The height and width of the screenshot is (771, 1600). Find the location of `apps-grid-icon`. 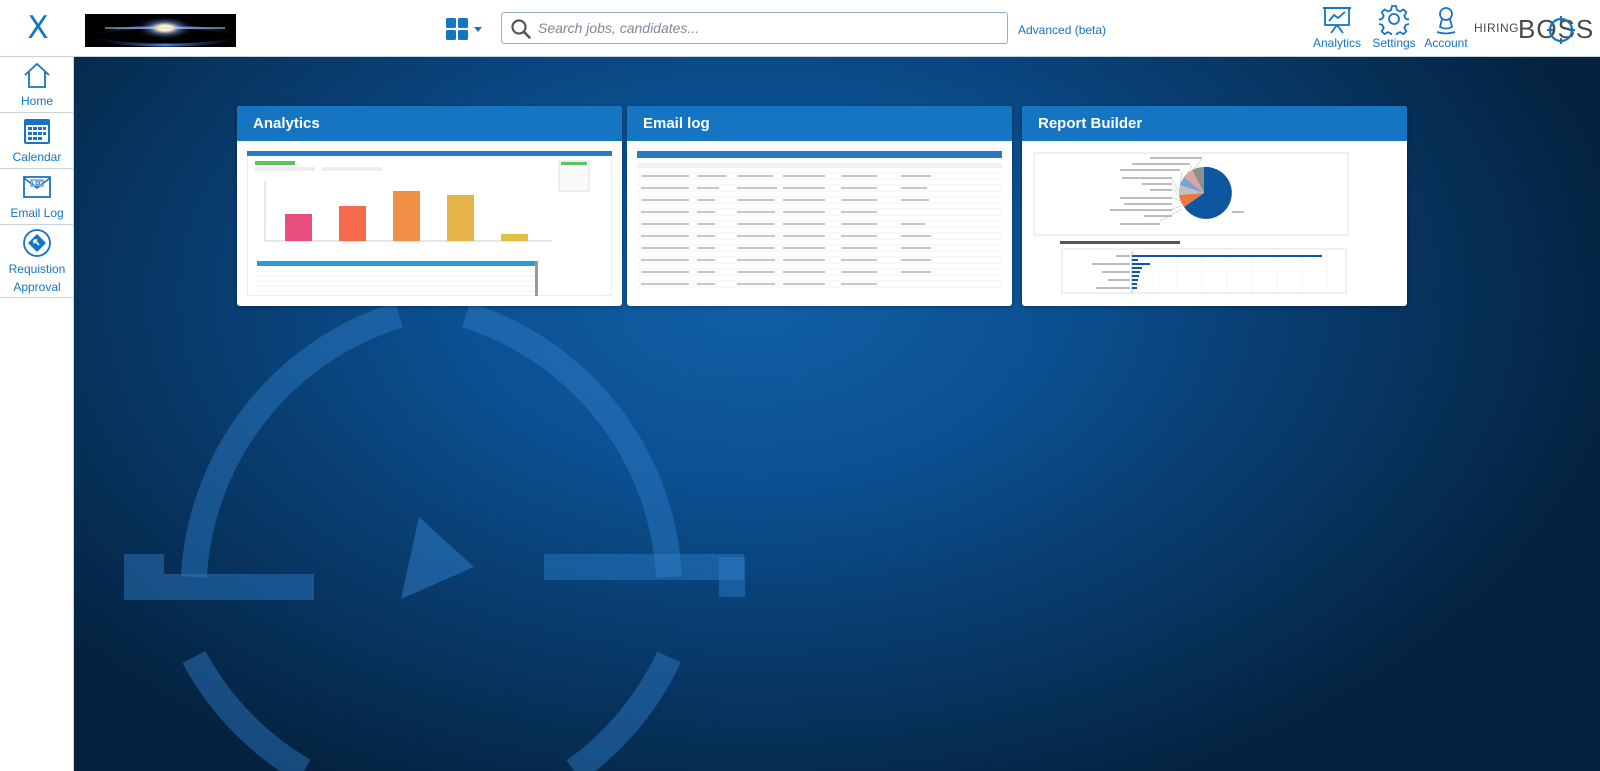

apps-grid-icon is located at coordinates (464, 29).